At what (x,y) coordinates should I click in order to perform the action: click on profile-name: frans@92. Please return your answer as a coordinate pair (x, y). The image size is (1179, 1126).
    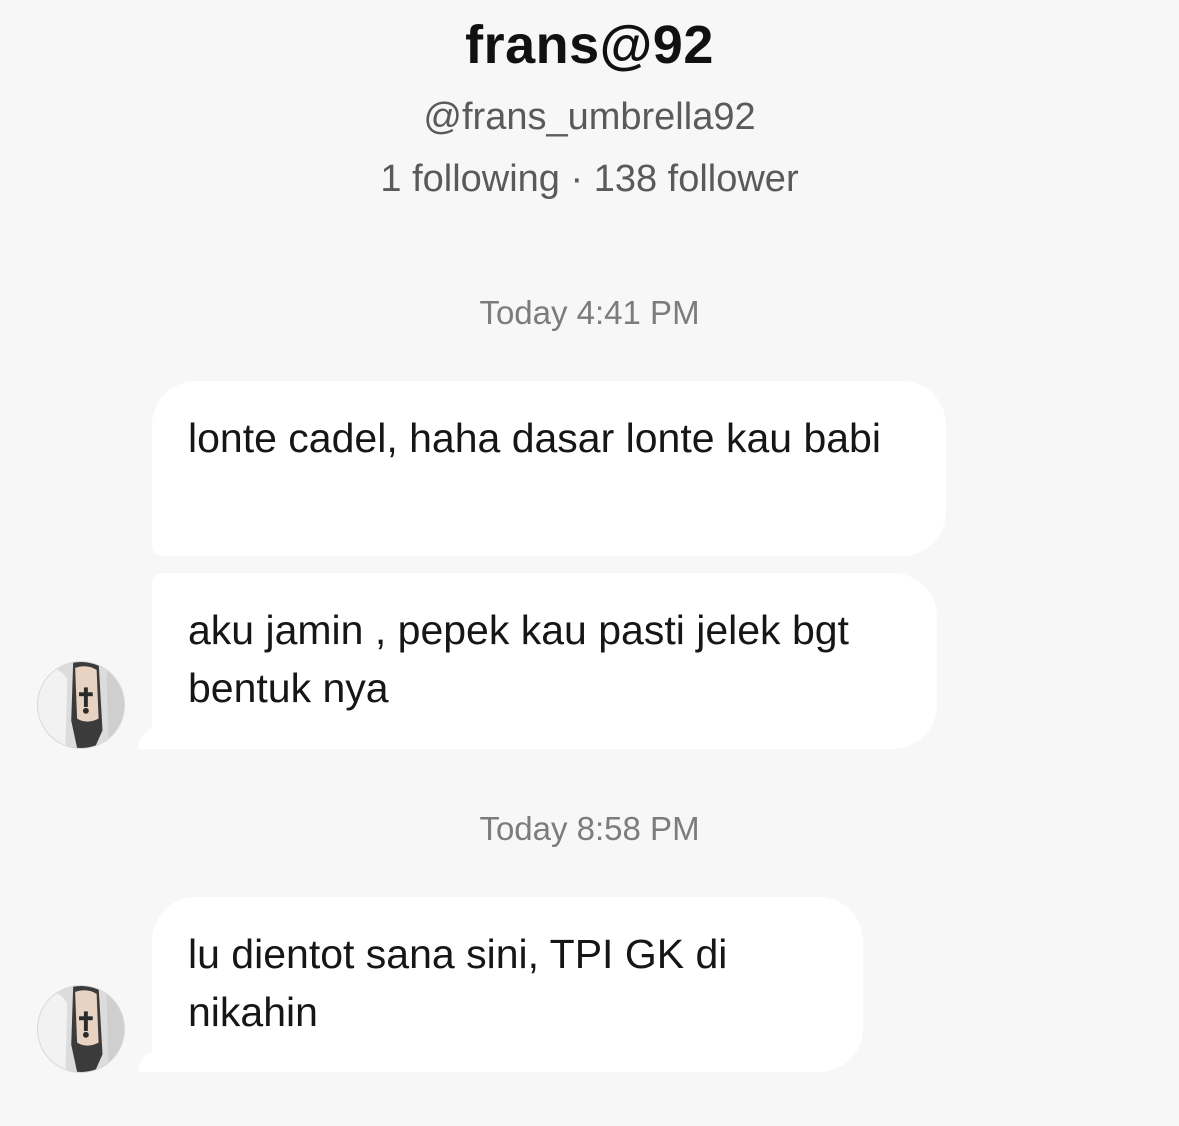
    Looking at the image, I should click on (589, 45).